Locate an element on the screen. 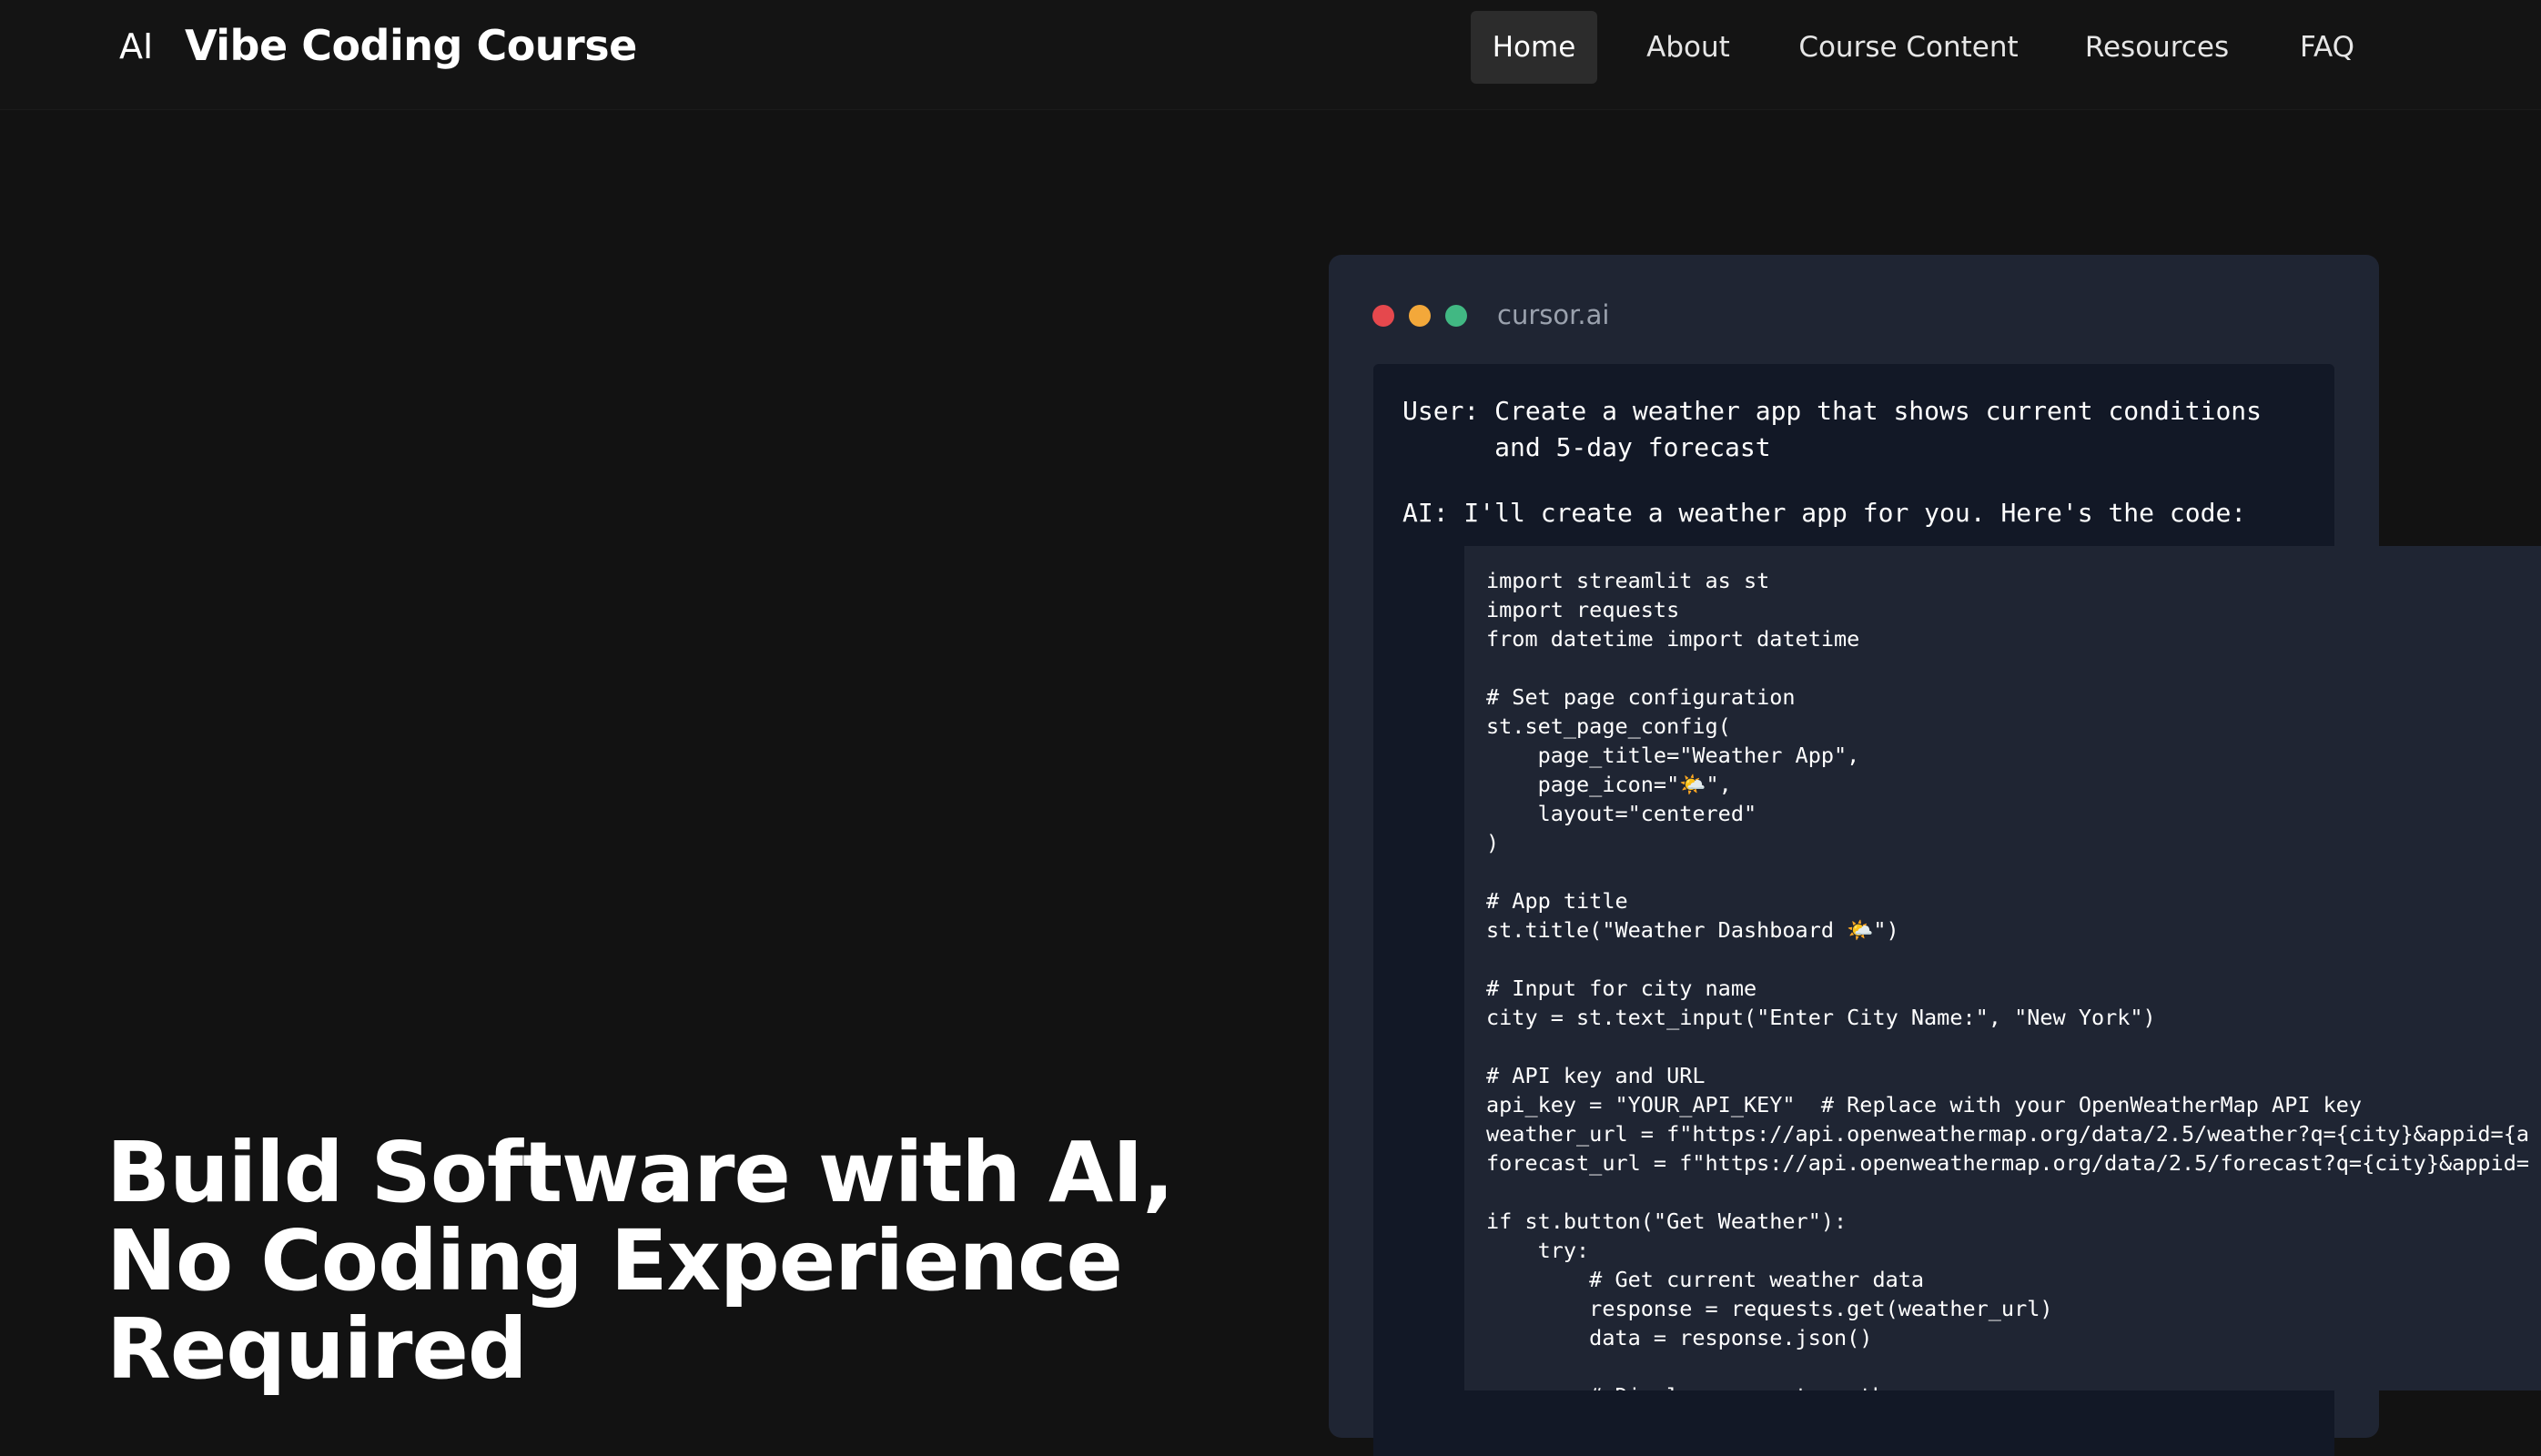  nav-about: About is located at coordinates (1688, 48).